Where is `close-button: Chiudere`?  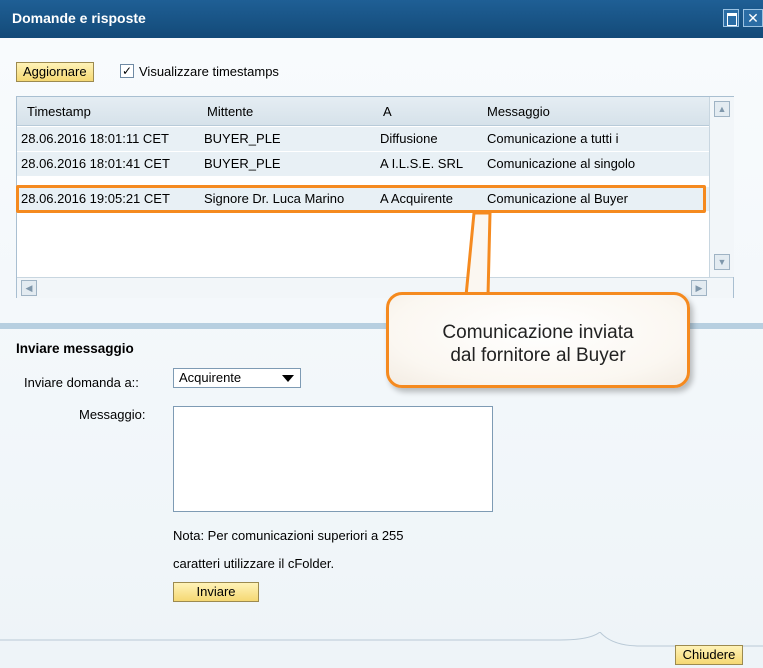
close-button: Chiudere is located at coordinates (709, 655).